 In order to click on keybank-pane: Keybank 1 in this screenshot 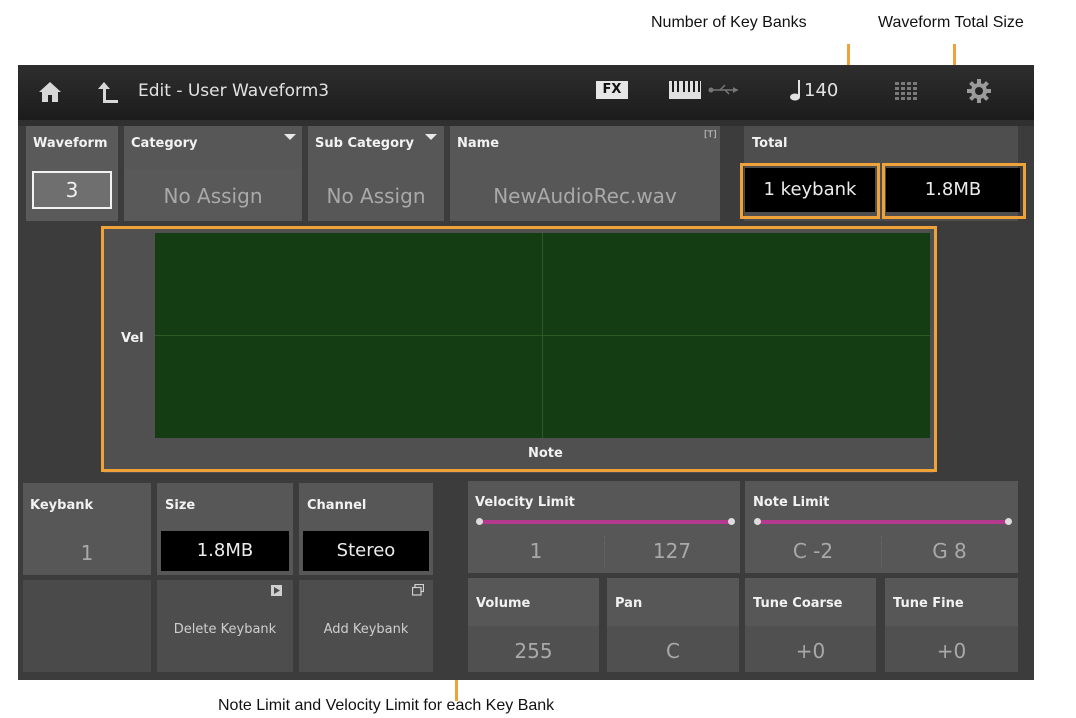, I will do `click(87, 529)`.